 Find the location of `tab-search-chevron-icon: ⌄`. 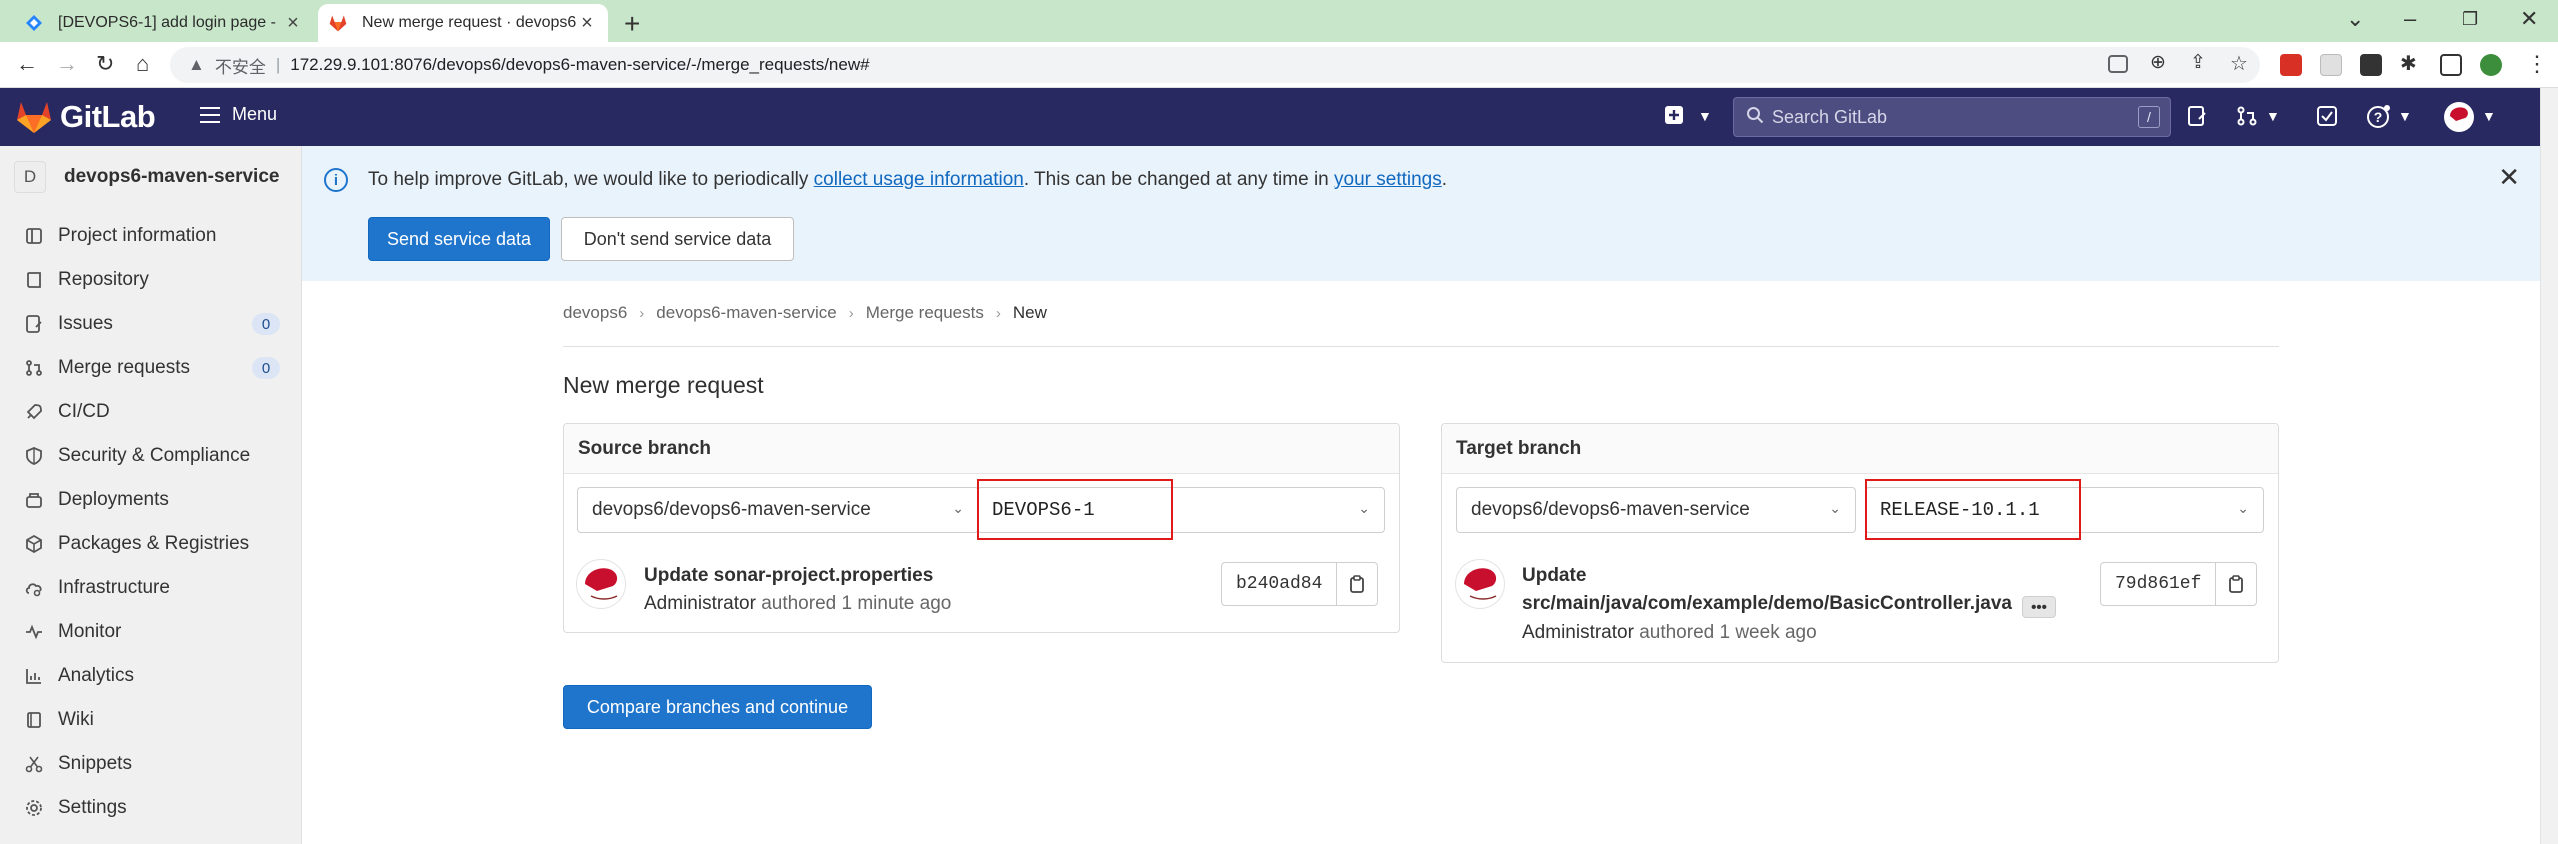

tab-search-chevron-icon: ⌄ is located at coordinates (2355, 19).